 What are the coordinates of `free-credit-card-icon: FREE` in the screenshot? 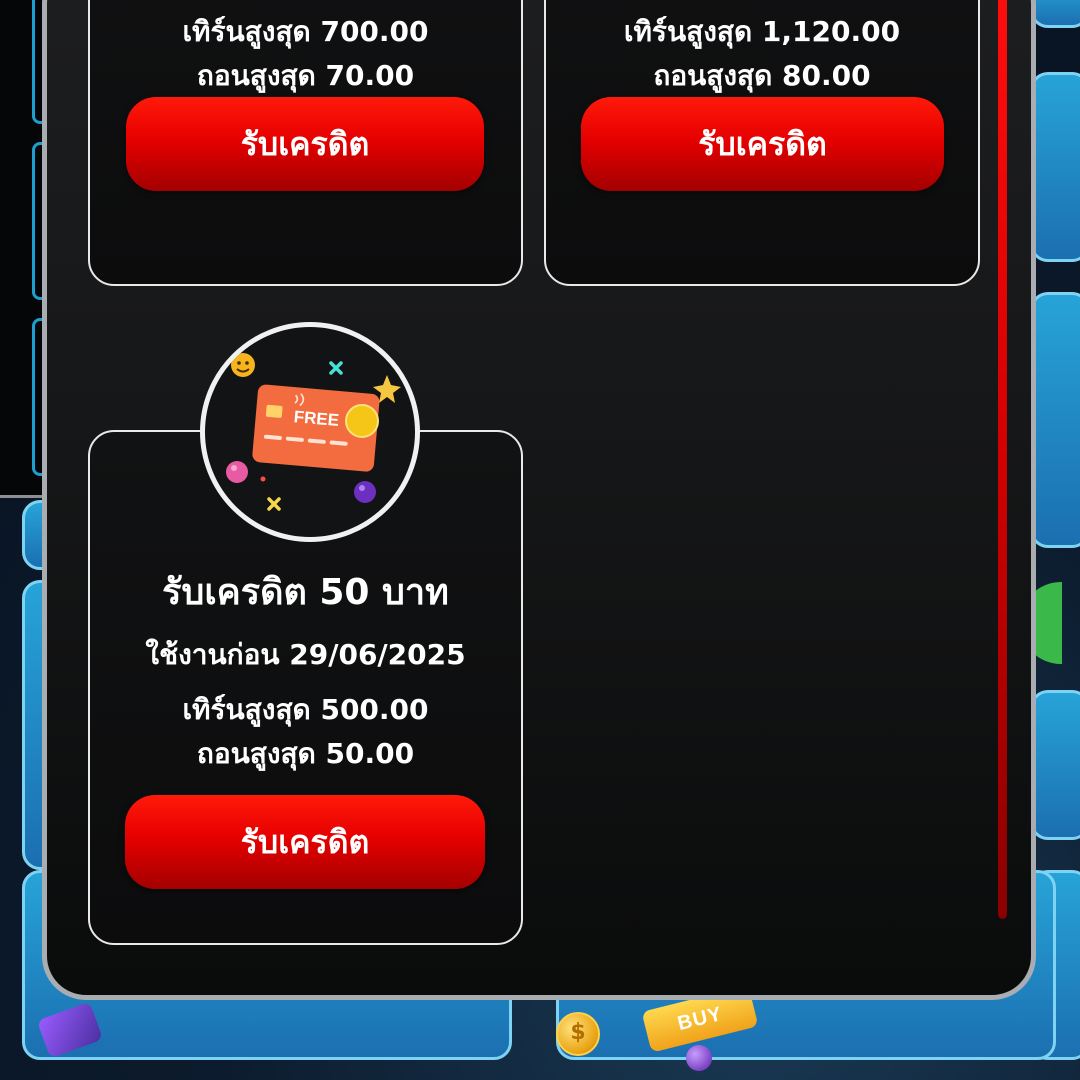 It's located at (313, 432).